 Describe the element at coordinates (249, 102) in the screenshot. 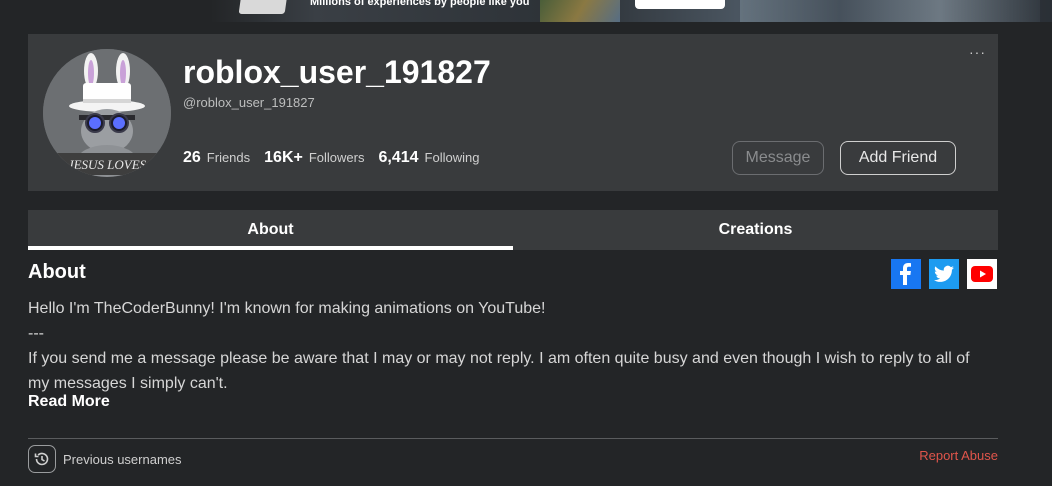

I see `user-handle: @roblox_user_191827` at that location.